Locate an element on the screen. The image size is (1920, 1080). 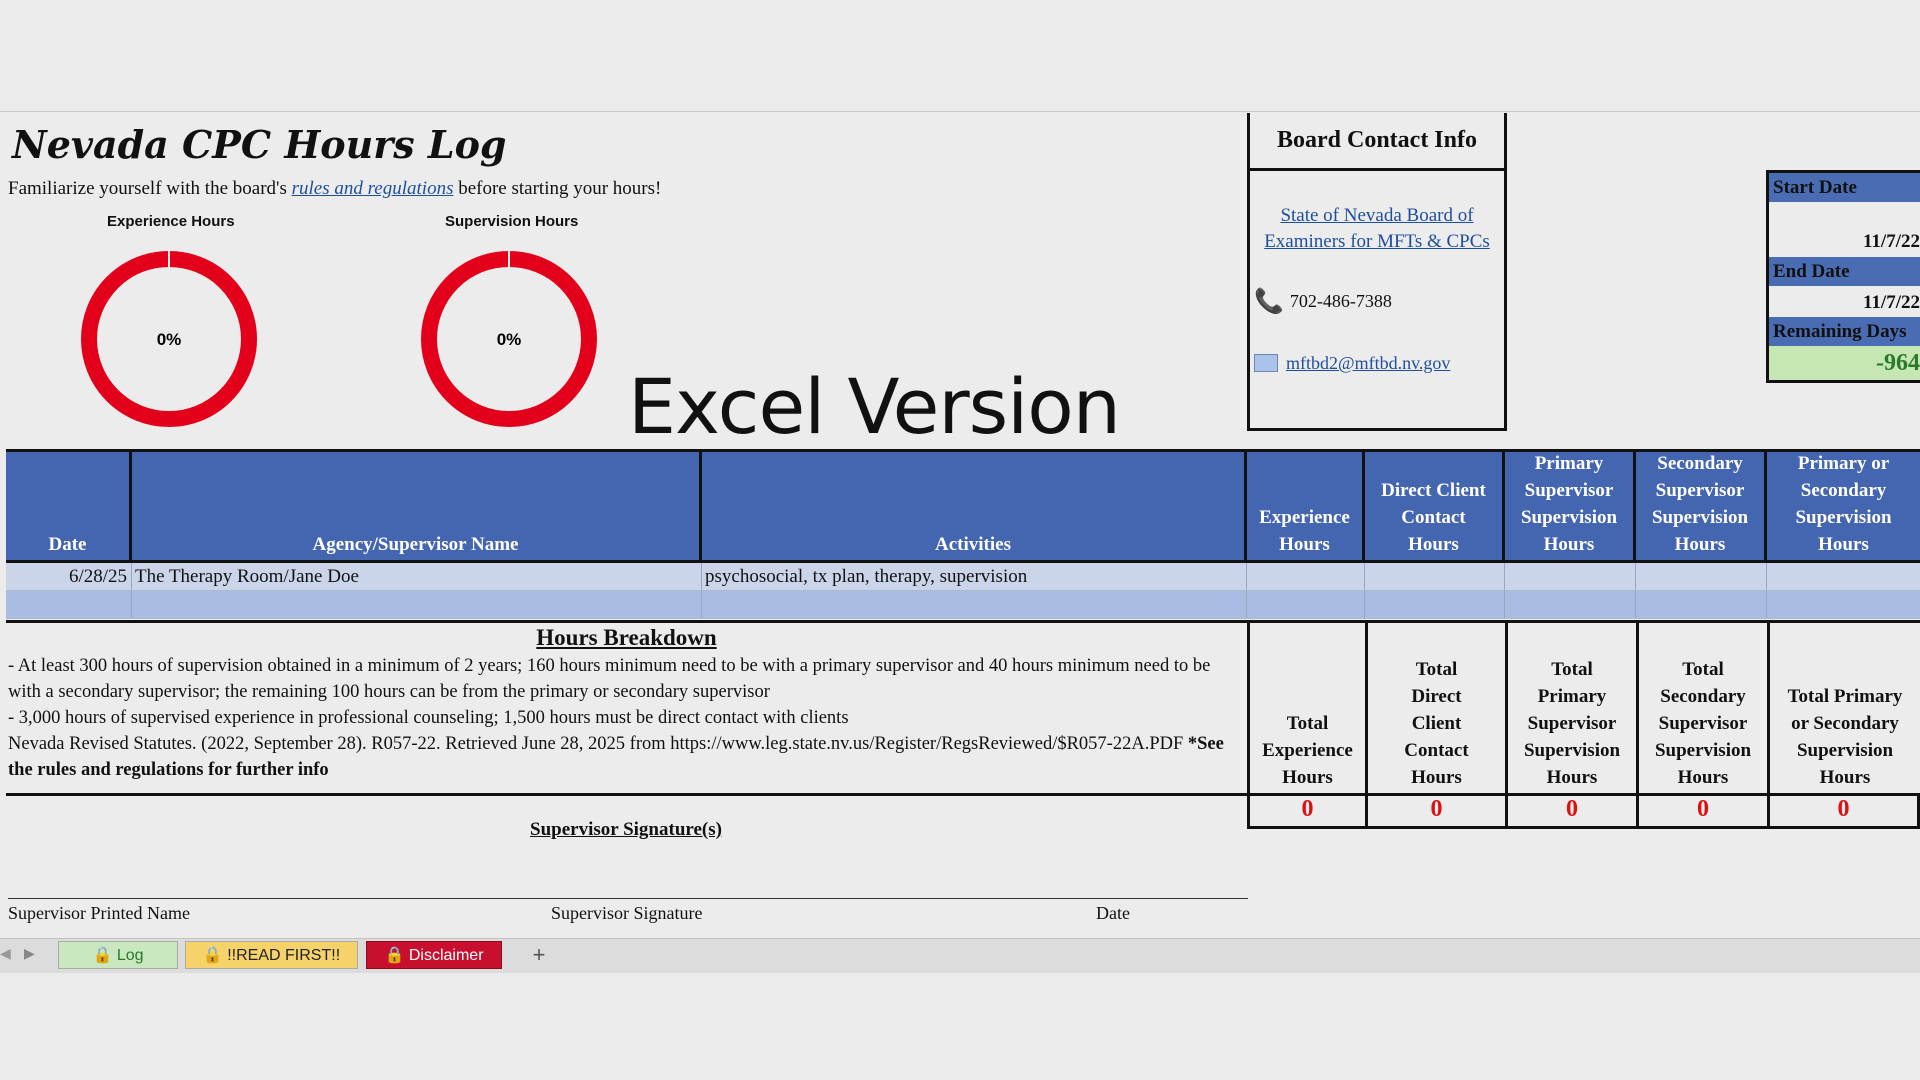
remaining-days-label: Remaining Days is located at coordinates (1844, 331).